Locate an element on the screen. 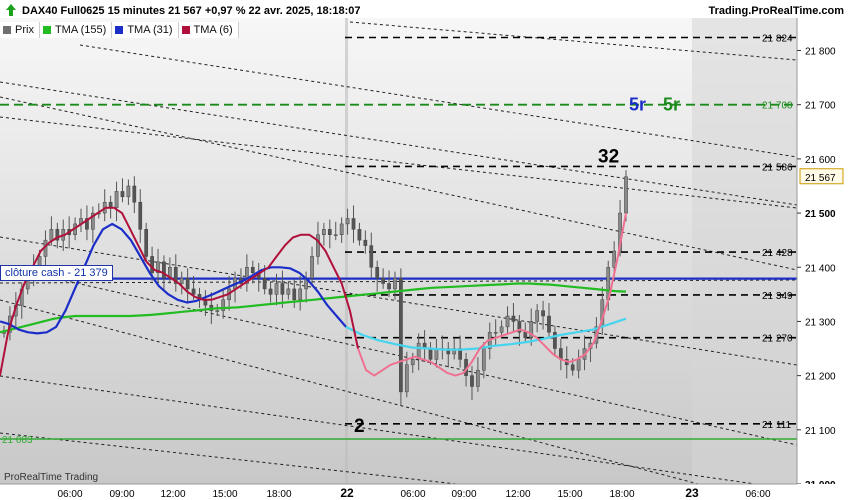  legend-label: TMA (31) is located at coordinates (150, 30).